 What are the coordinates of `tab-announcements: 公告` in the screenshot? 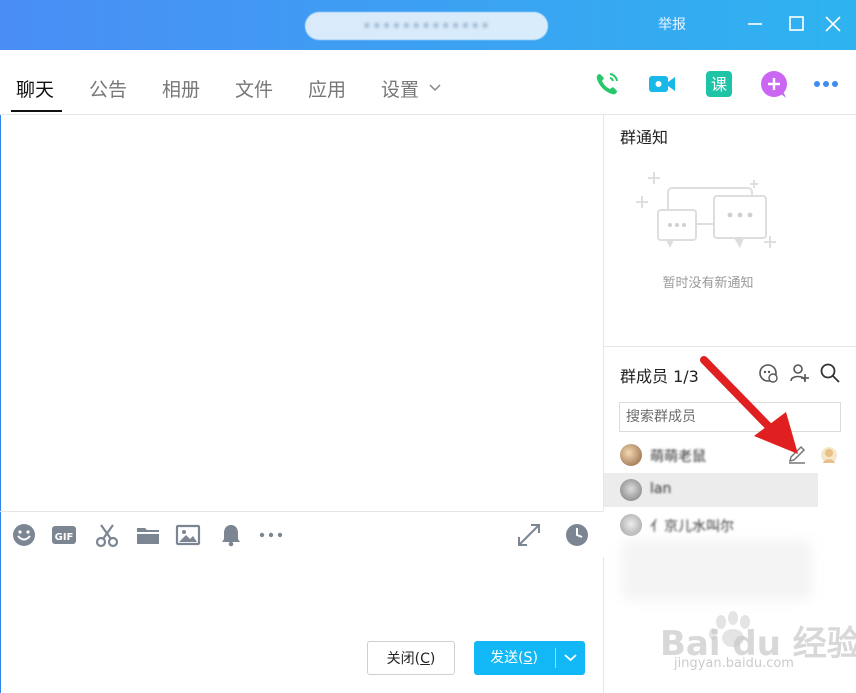 It's located at (108, 93).